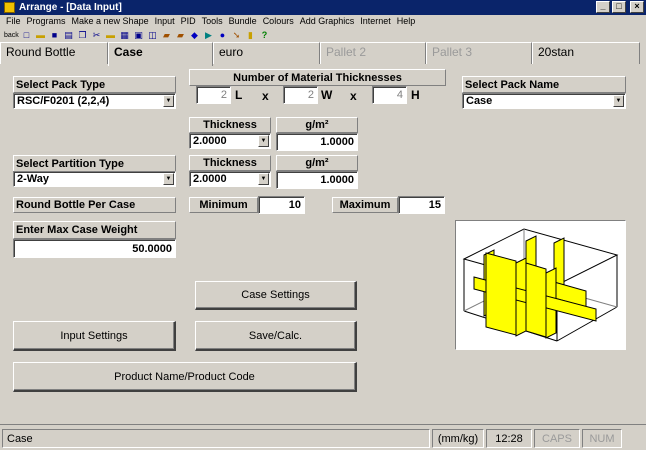  What do you see at coordinates (160, 54) in the screenshot?
I see `tab-case: Case` at bounding box center [160, 54].